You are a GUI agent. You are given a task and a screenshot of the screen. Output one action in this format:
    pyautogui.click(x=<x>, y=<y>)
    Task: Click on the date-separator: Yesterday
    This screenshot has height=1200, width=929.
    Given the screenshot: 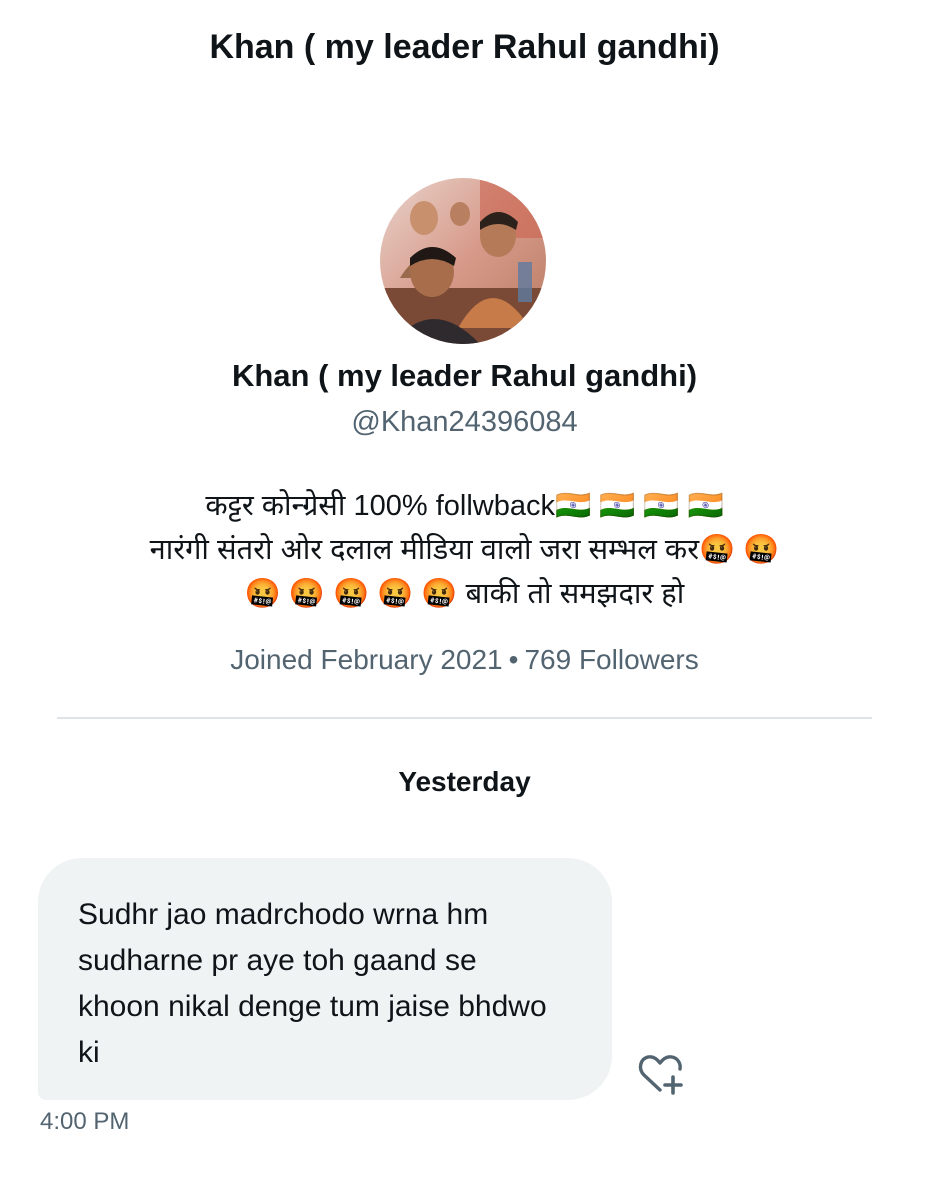 What is the action you would take?
    pyautogui.click(x=464, y=781)
    